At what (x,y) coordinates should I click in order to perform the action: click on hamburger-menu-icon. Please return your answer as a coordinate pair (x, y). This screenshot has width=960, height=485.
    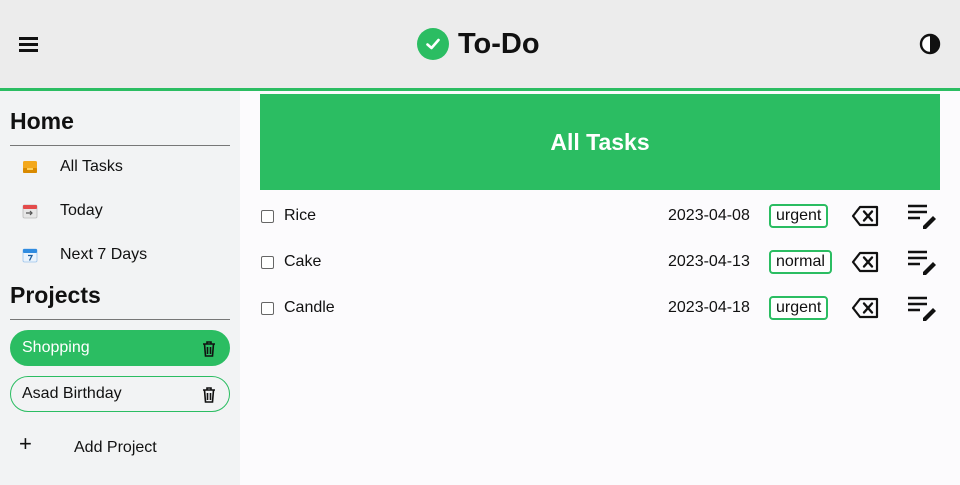
    Looking at the image, I should click on (29, 44).